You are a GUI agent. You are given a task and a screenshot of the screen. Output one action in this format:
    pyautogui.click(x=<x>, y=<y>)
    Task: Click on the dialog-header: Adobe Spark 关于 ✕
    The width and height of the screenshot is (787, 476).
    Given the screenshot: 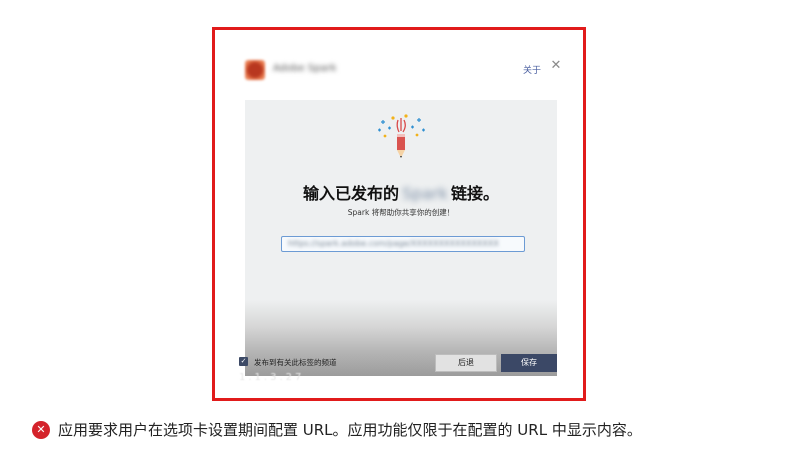 What is the action you would take?
    pyautogui.click(x=404, y=70)
    